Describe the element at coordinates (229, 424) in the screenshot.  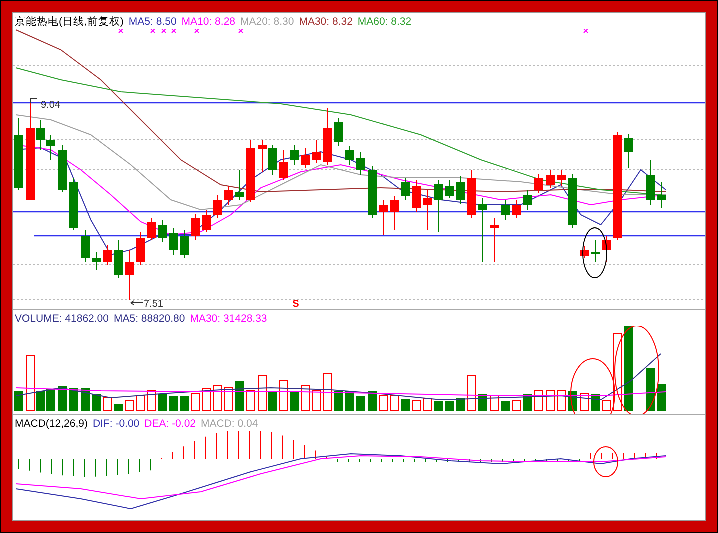
I see `indicator-label: MACD: 0.04` at that location.